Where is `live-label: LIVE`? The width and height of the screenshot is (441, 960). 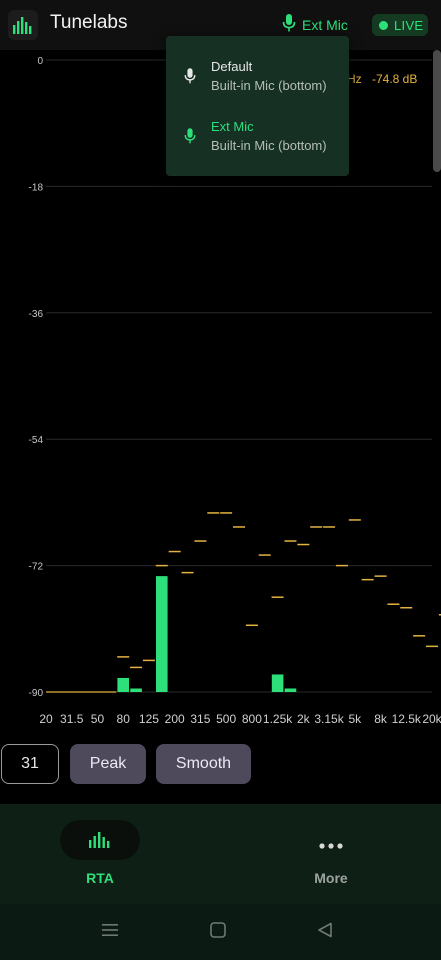
live-label: LIVE is located at coordinates (409, 25).